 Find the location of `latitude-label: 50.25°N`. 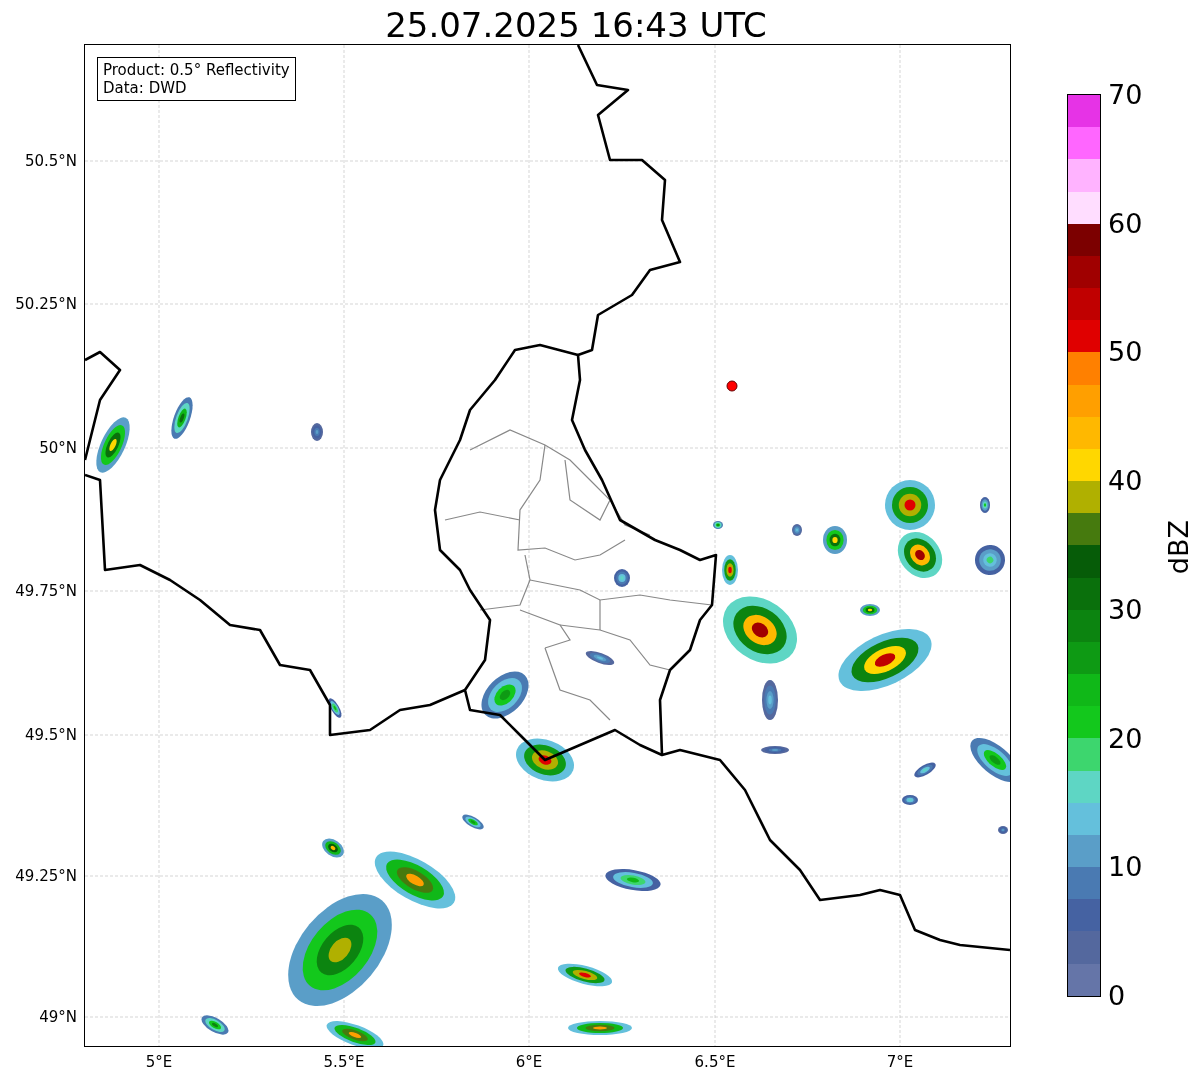

latitude-label: 50.25°N is located at coordinates (46, 304).